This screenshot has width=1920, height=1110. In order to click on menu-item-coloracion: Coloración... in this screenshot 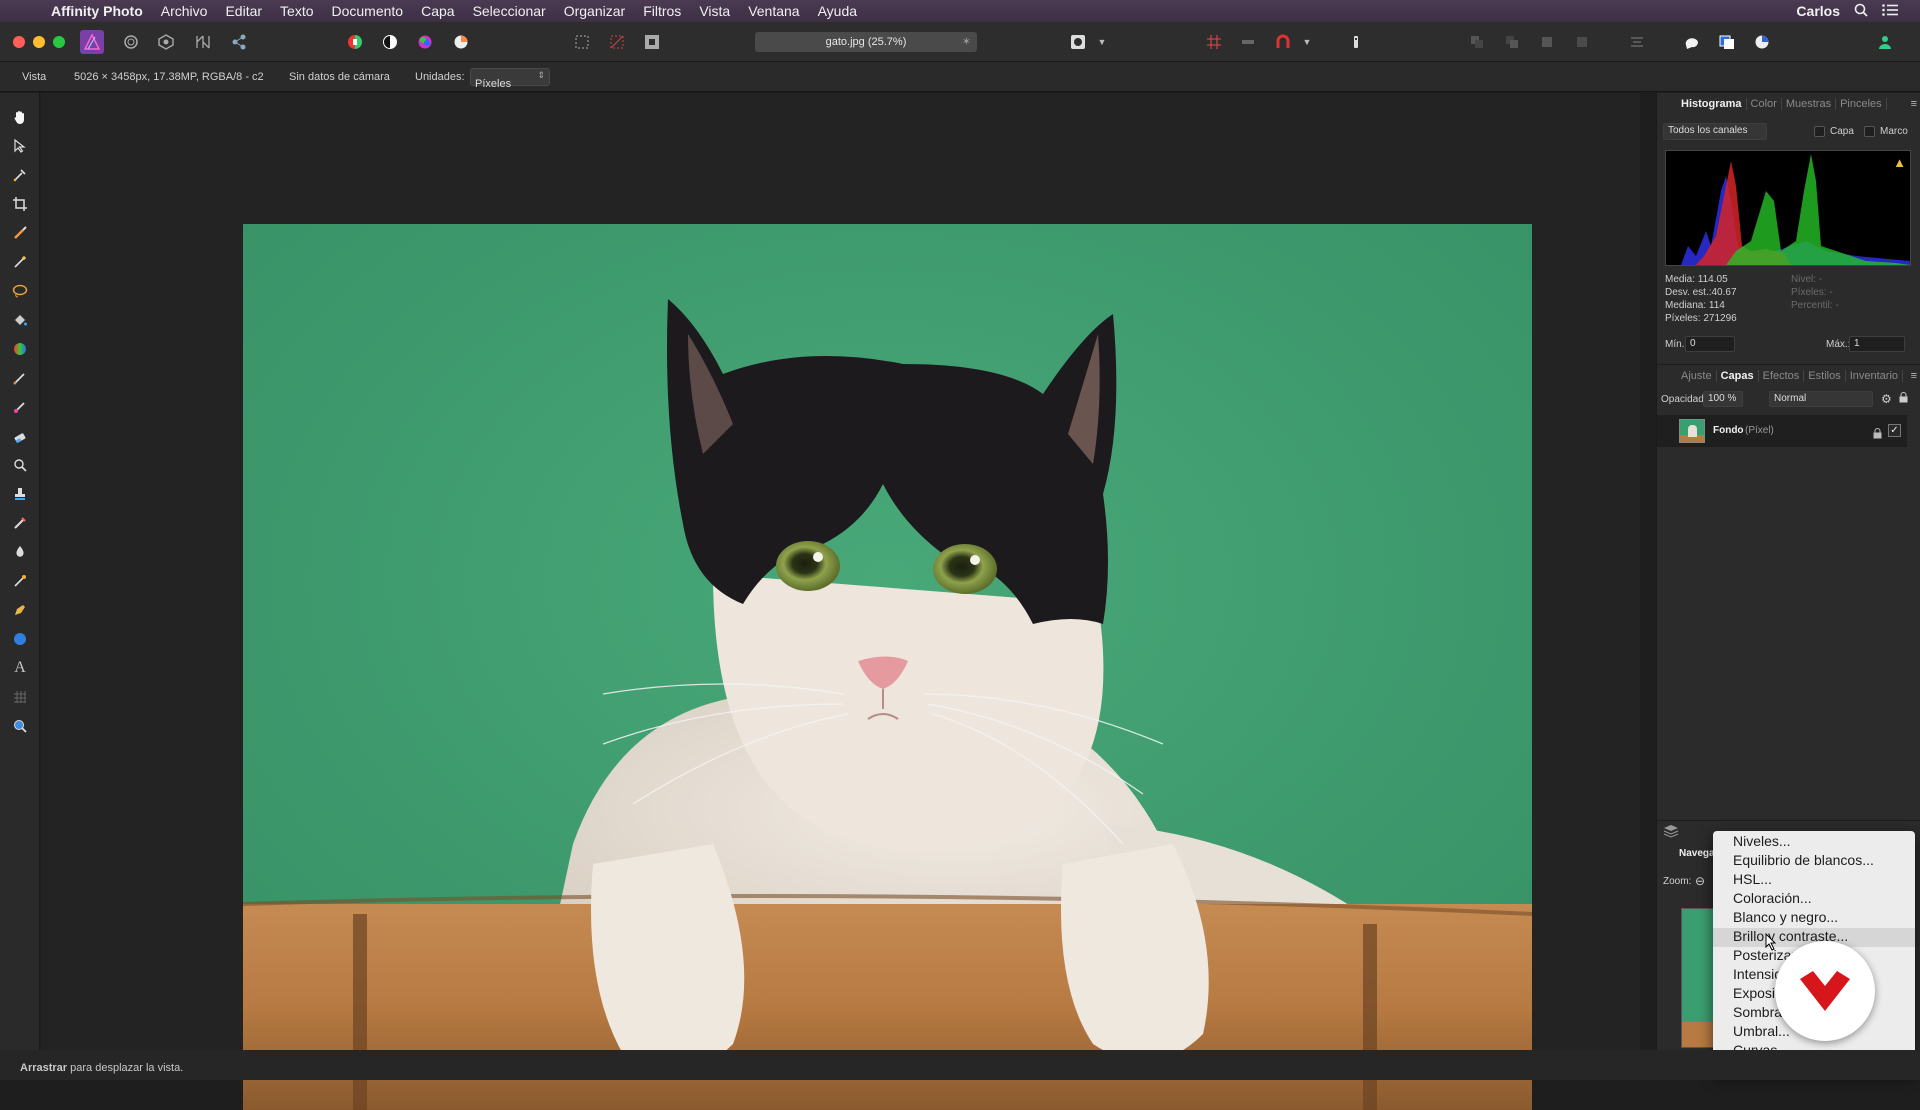, I will do `click(1814, 899)`.